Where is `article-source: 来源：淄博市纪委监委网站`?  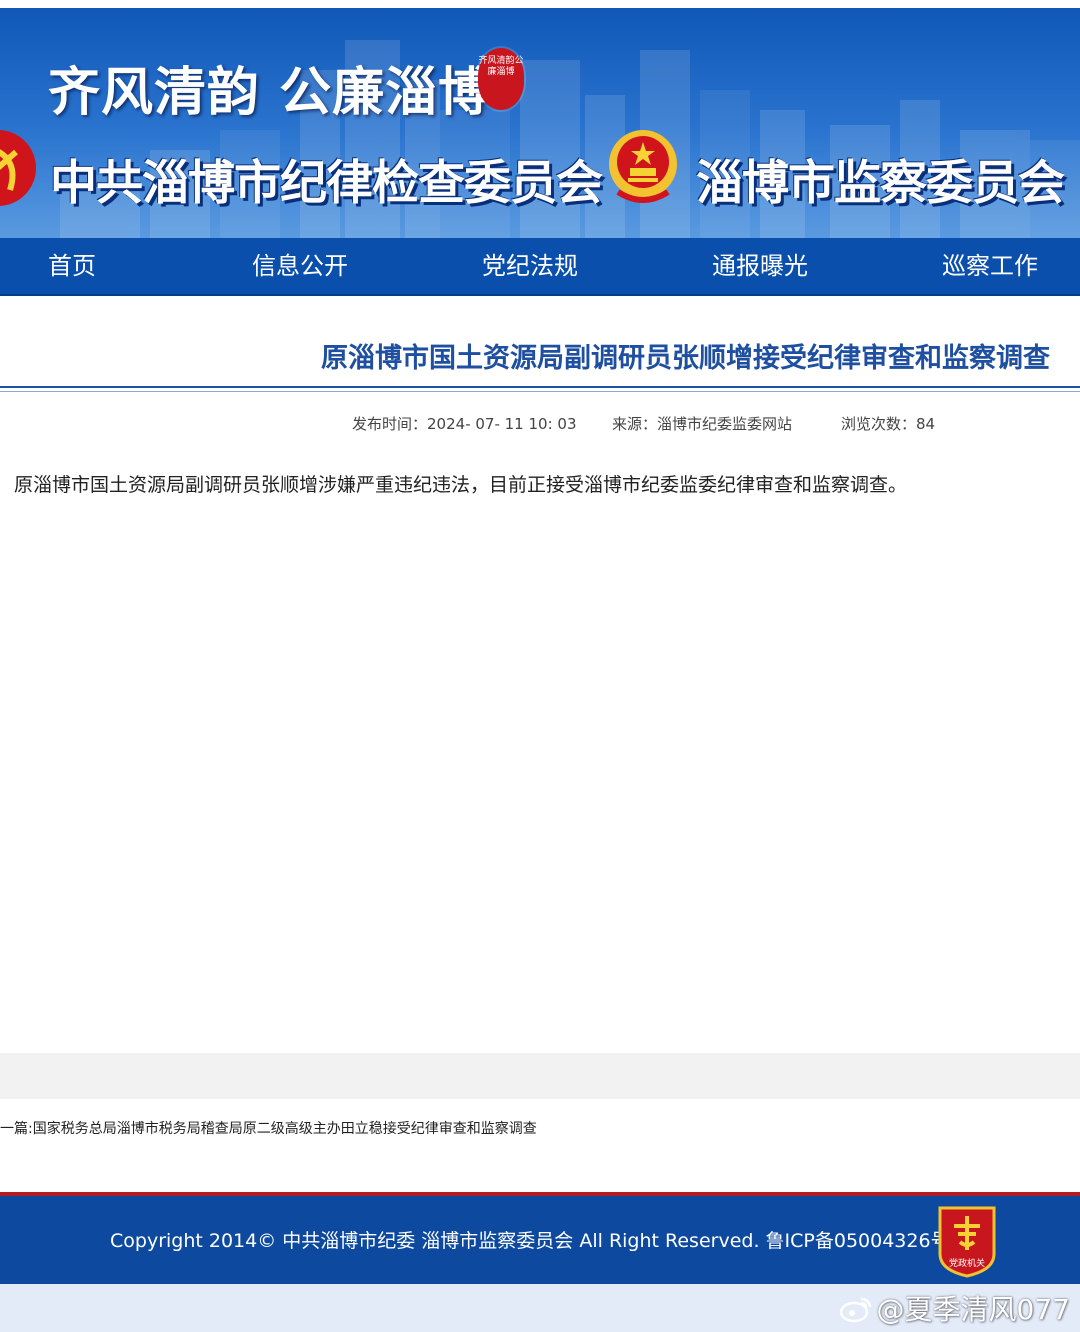 article-source: 来源：淄博市纪委监委网站 is located at coordinates (702, 423).